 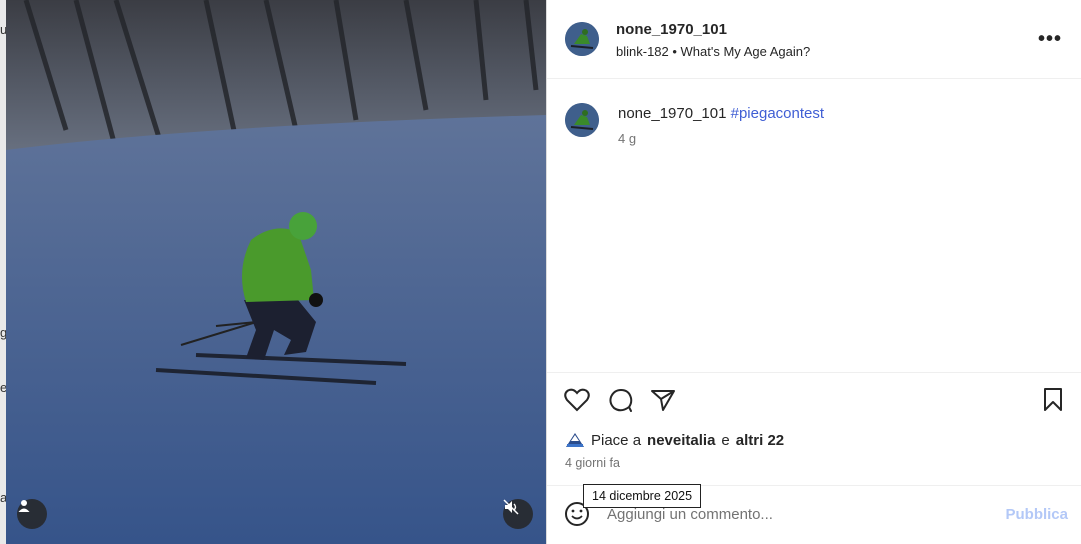 I want to click on caption-avatar, so click(x=582, y=120).